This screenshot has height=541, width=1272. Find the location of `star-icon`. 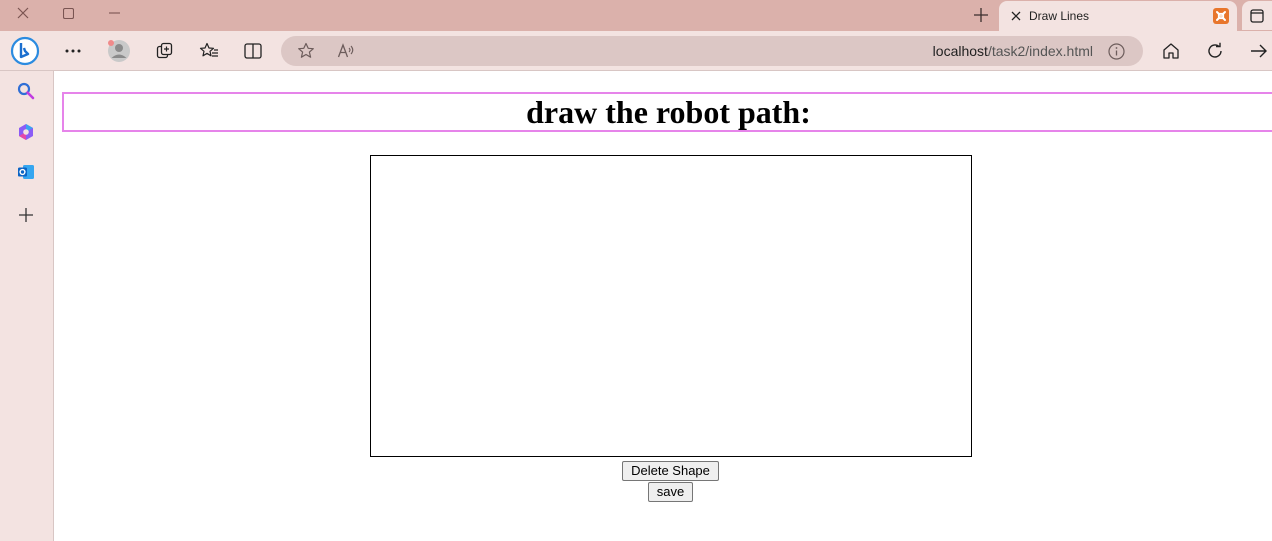

star-icon is located at coordinates (306, 50).